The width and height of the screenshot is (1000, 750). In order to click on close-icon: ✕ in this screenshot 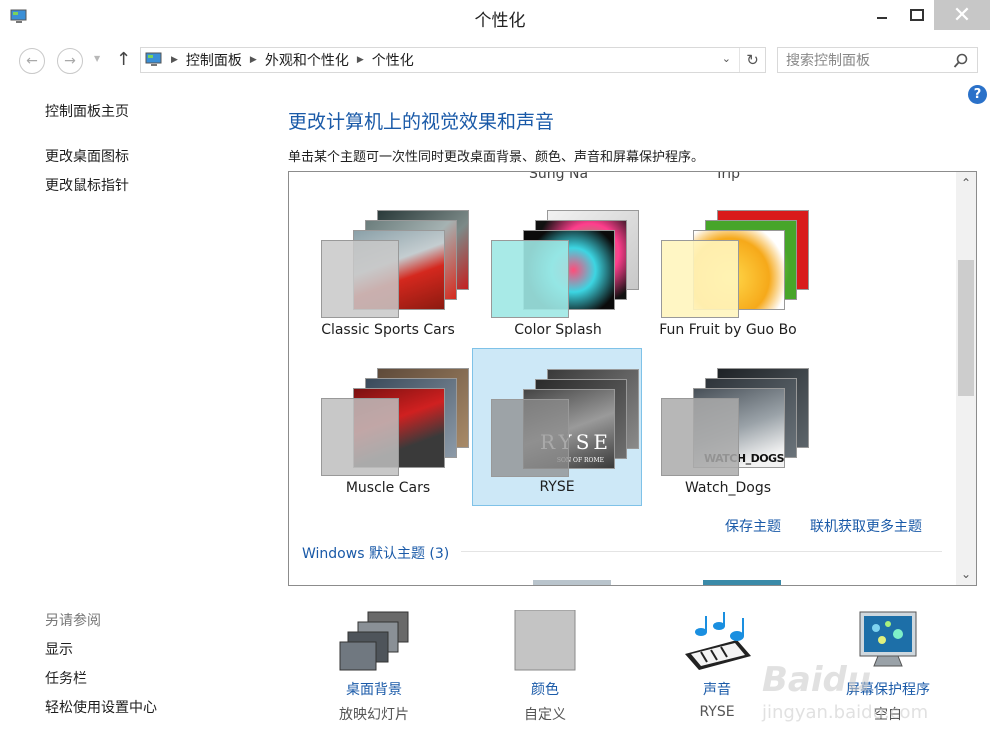, I will do `click(962, 15)`.